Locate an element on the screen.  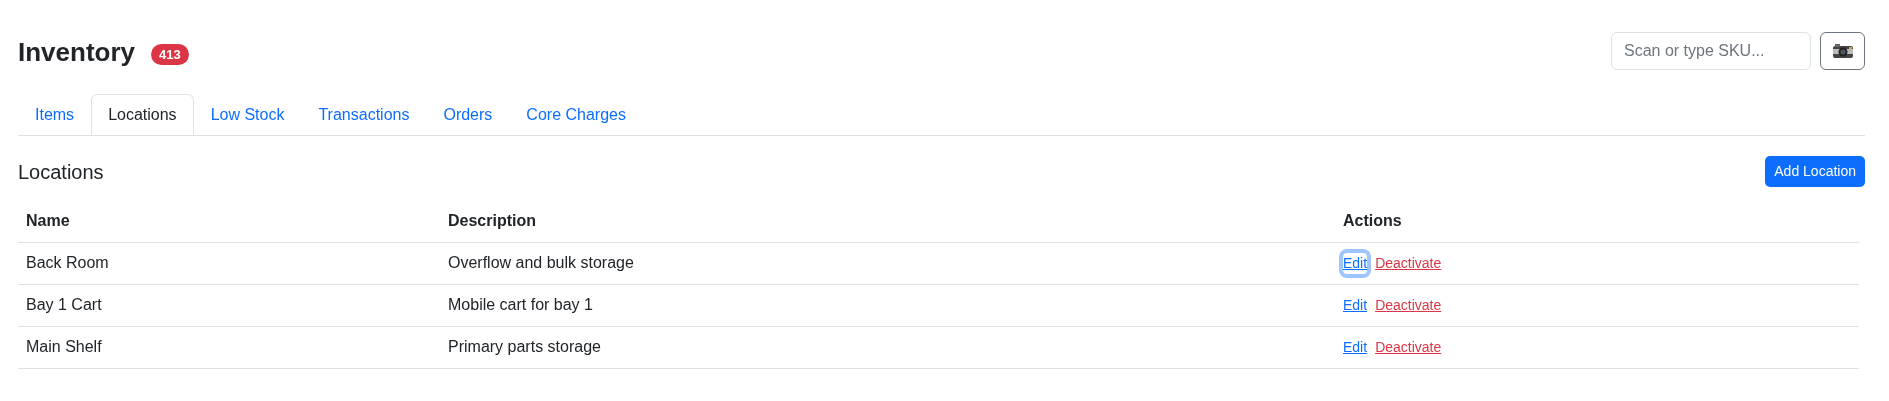
tab: Orders is located at coordinates (468, 114).